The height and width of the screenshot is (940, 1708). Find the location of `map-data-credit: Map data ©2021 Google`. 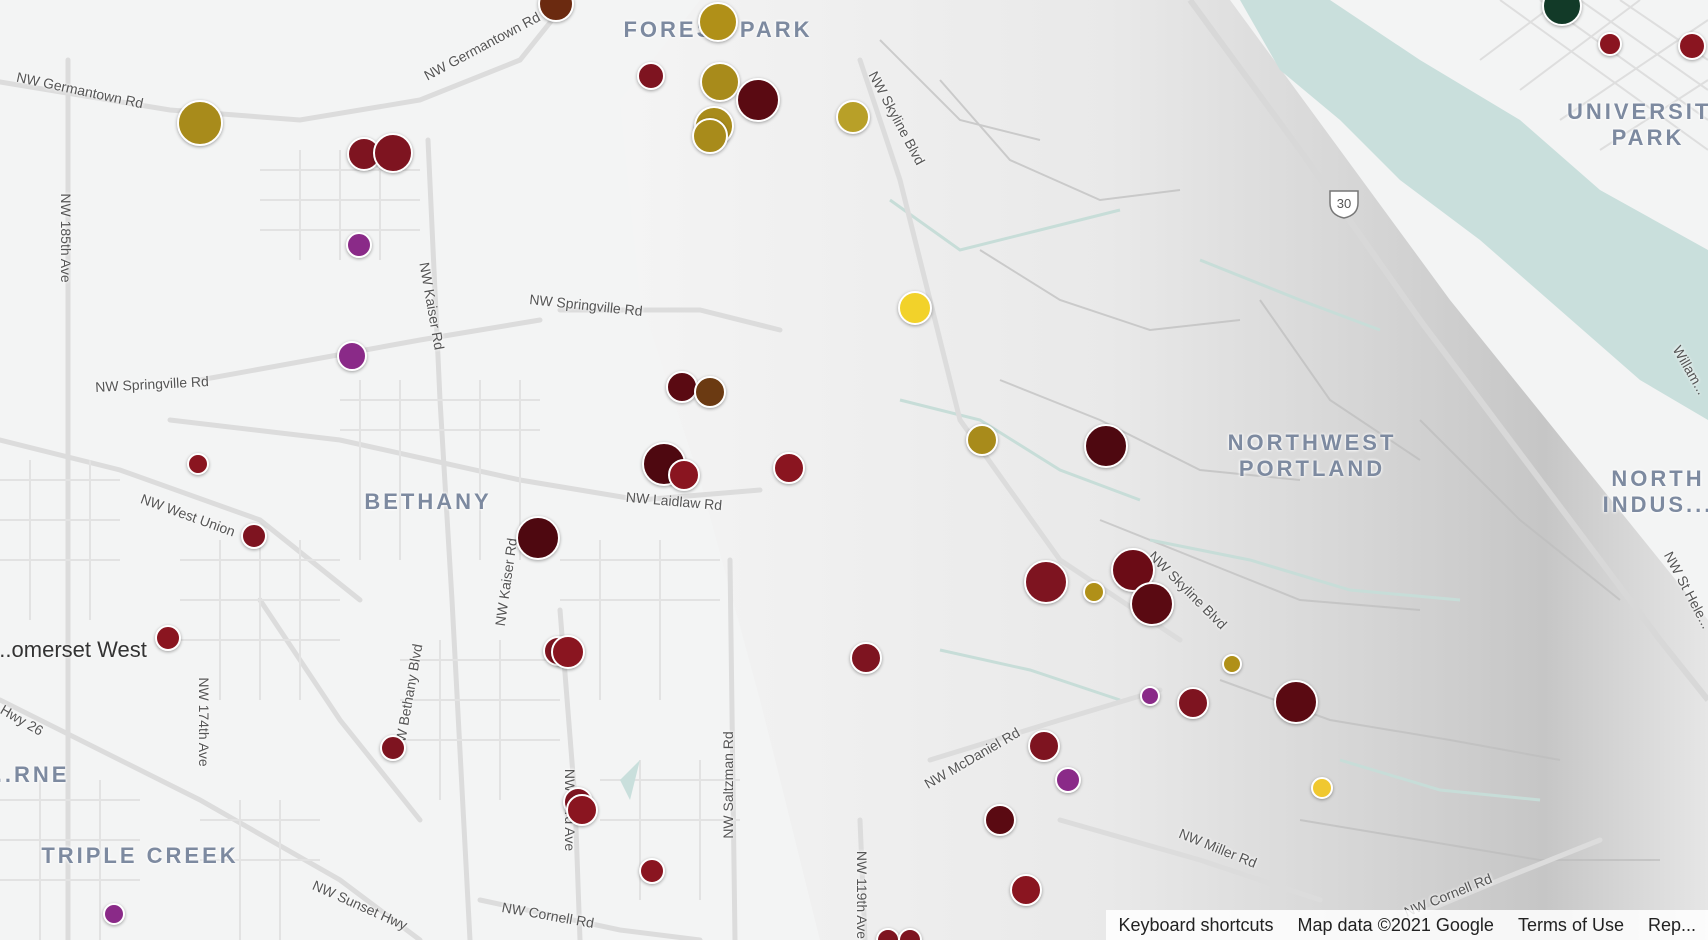

map-data-credit: Map data ©2021 Google is located at coordinates (1395, 924).